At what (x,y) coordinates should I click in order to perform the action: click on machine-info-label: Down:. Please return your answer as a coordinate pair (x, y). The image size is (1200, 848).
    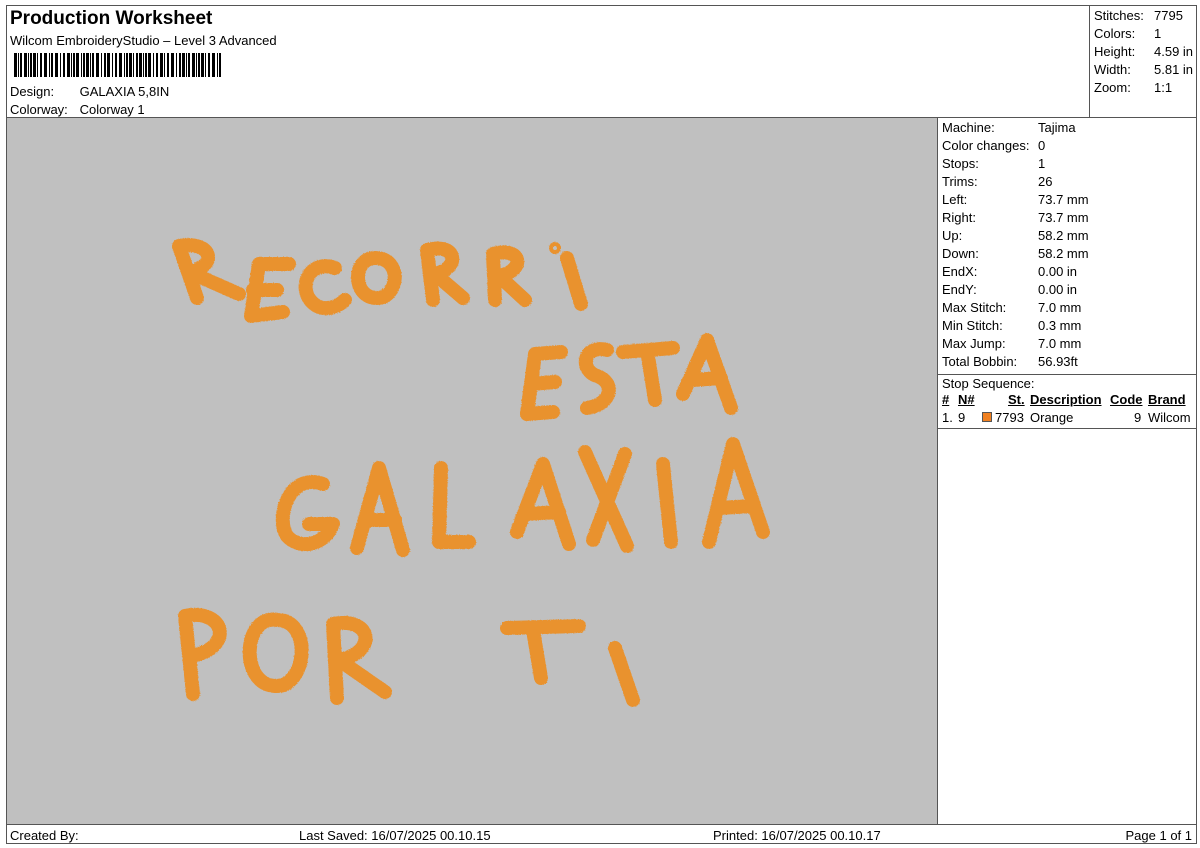
    Looking at the image, I should click on (960, 253).